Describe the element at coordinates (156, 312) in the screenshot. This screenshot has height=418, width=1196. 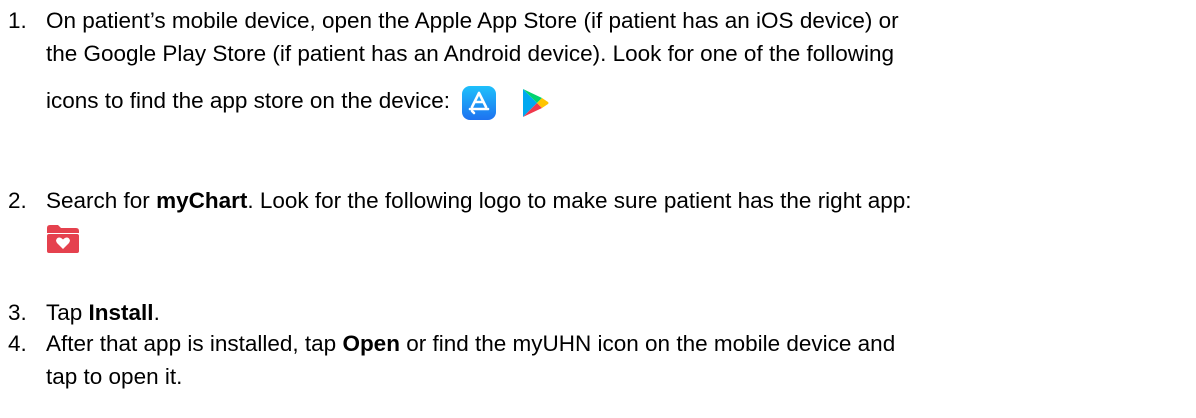
I see `step-3-after: .` at that location.